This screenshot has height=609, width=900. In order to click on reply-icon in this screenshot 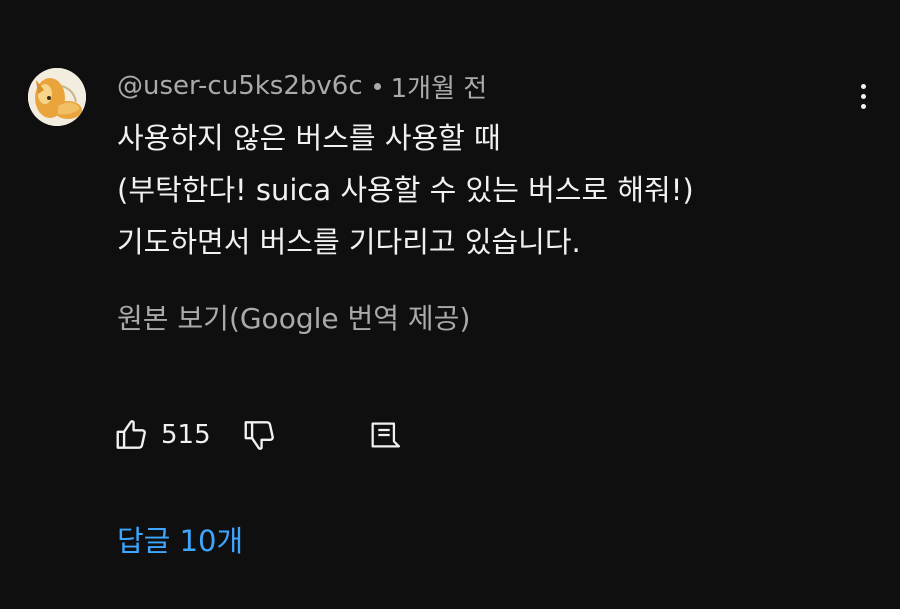, I will do `click(385, 435)`.